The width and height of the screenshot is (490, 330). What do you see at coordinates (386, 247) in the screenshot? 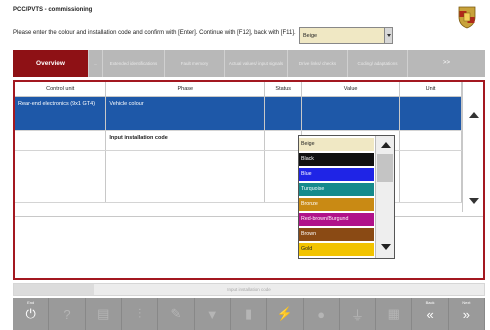
I see `dropdown-scroll-down-icon` at bounding box center [386, 247].